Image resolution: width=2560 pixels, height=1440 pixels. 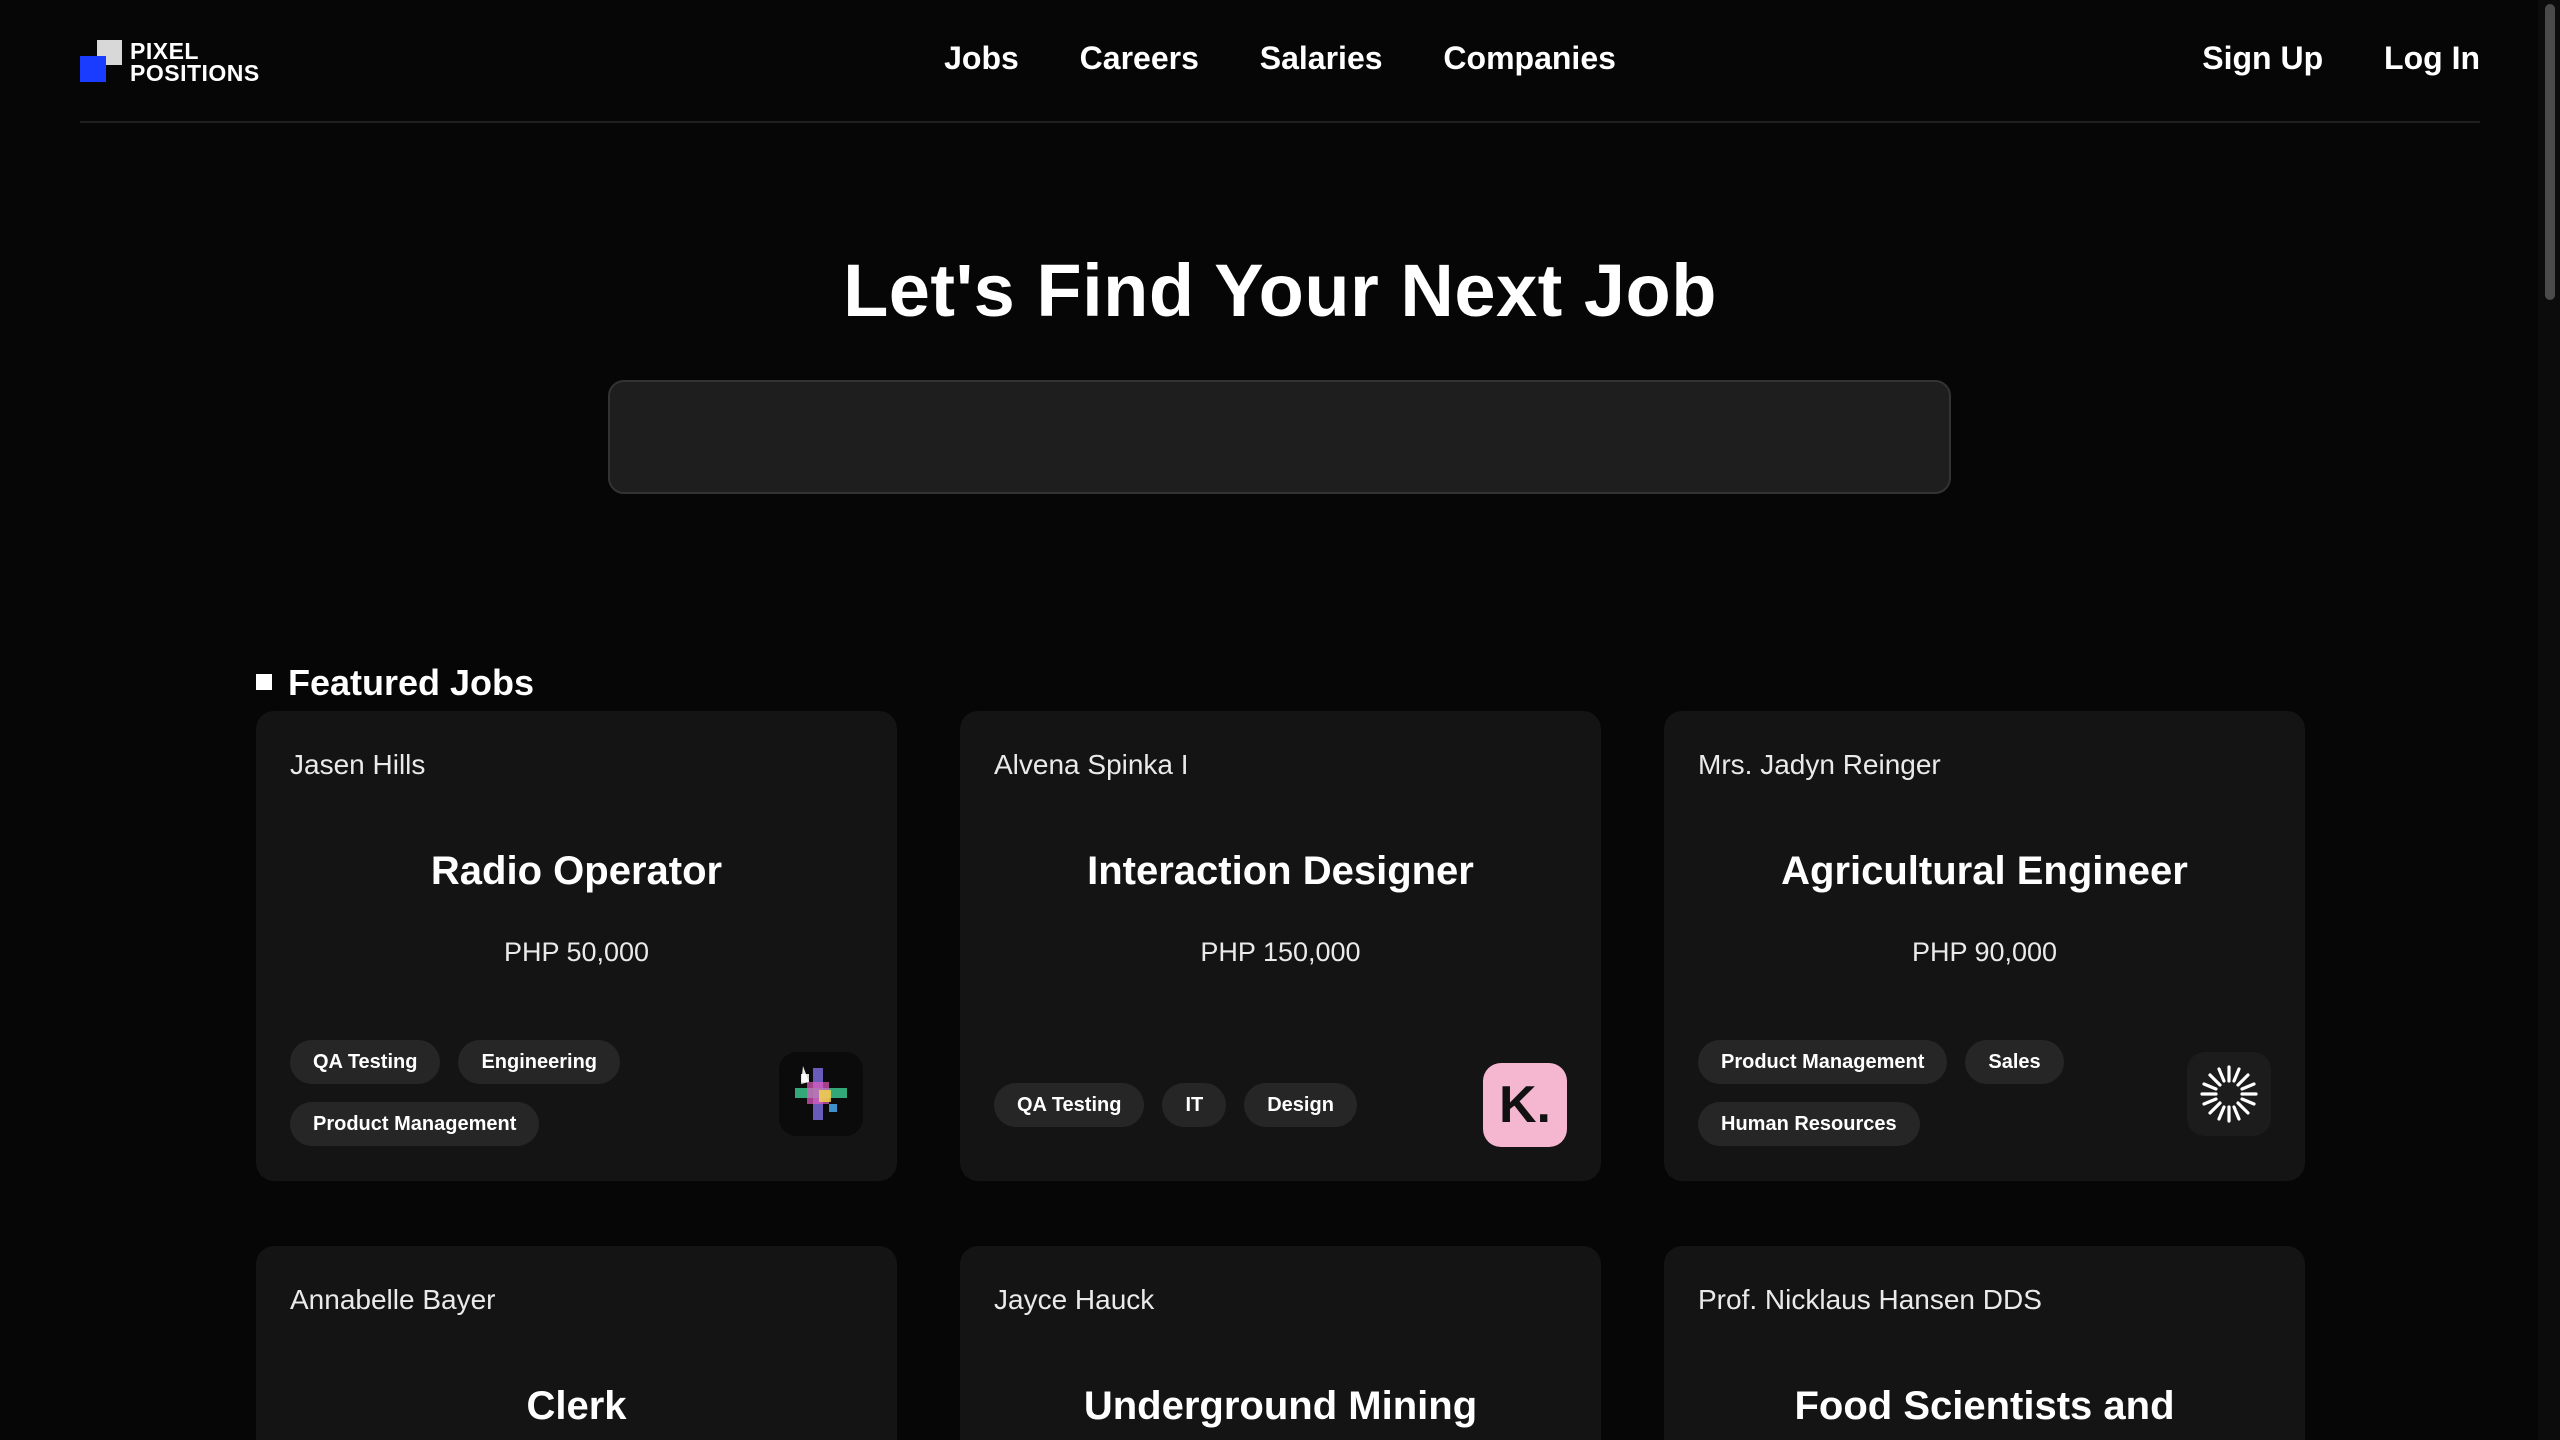 What do you see at coordinates (1280, 1343) in the screenshot?
I see `job-card: Jayce Hauck Underground Mining` at bounding box center [1280, 1343].